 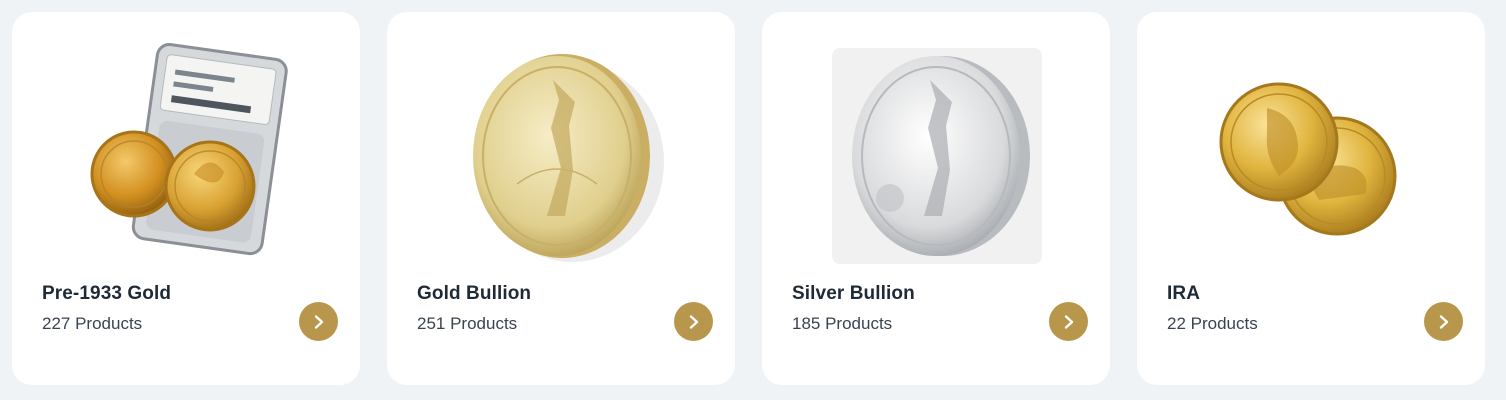 What do you see at coordinates (474, 293) in the screenshot?
I see `card-title: Gold Bullion` at bounding box center [474, 293].